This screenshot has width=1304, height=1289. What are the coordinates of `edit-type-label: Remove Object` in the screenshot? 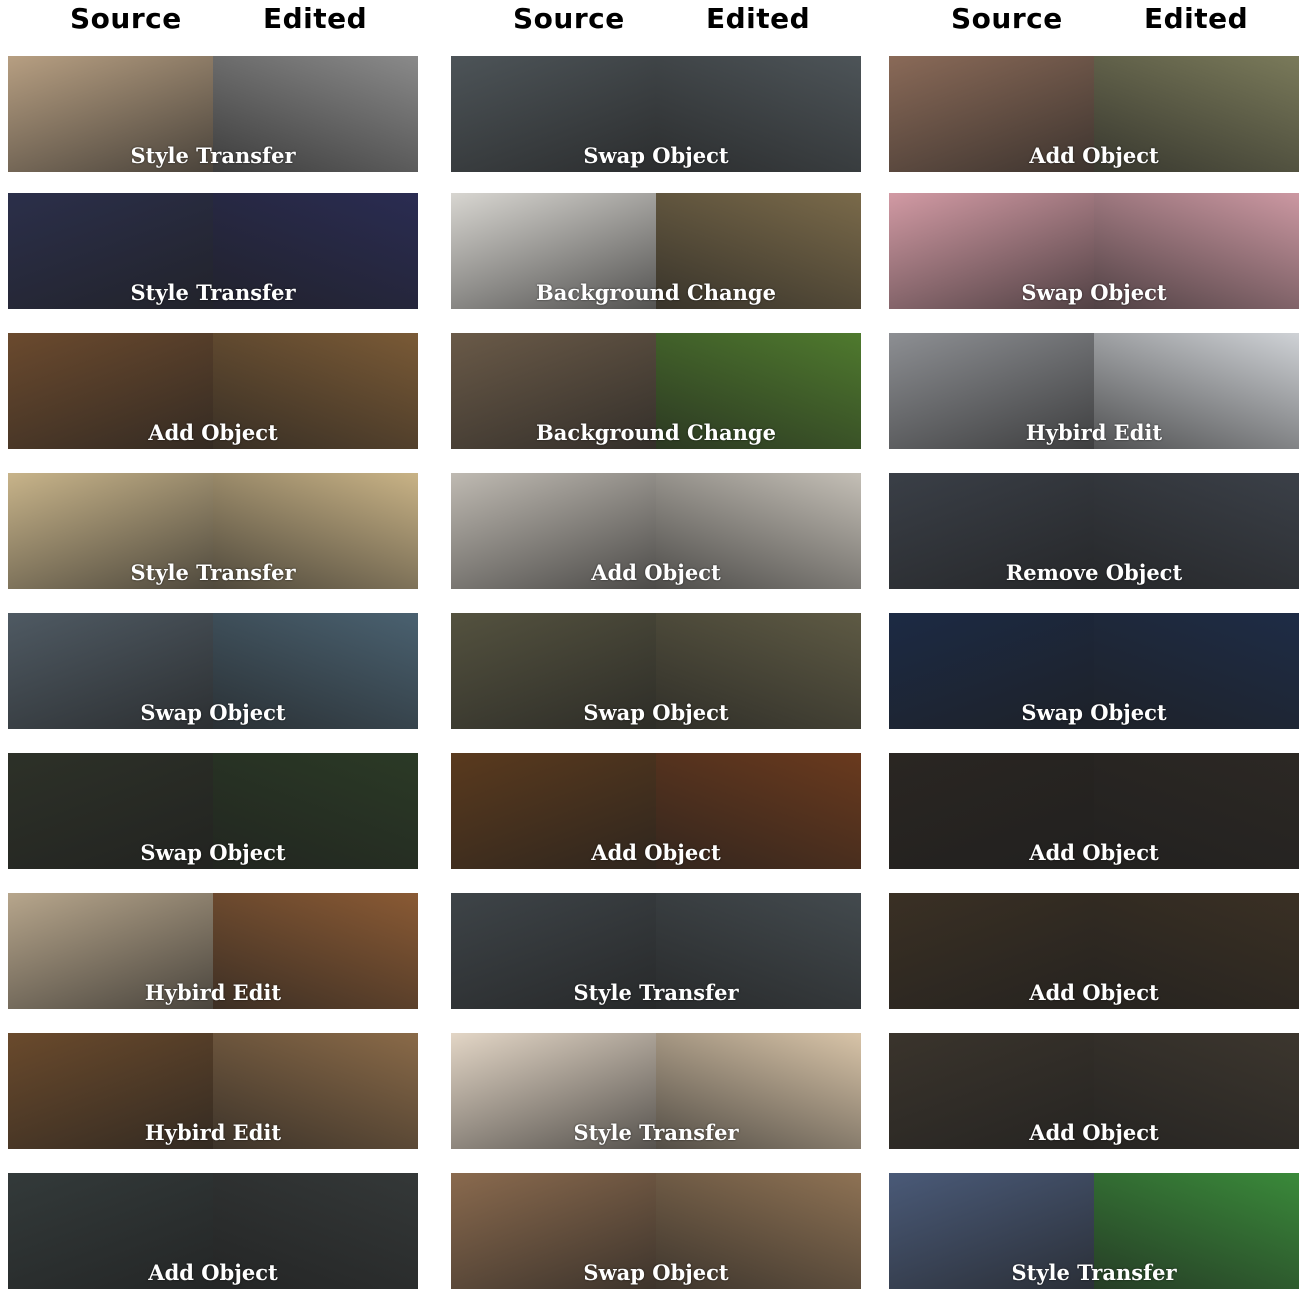 It's located at (1094, 572).